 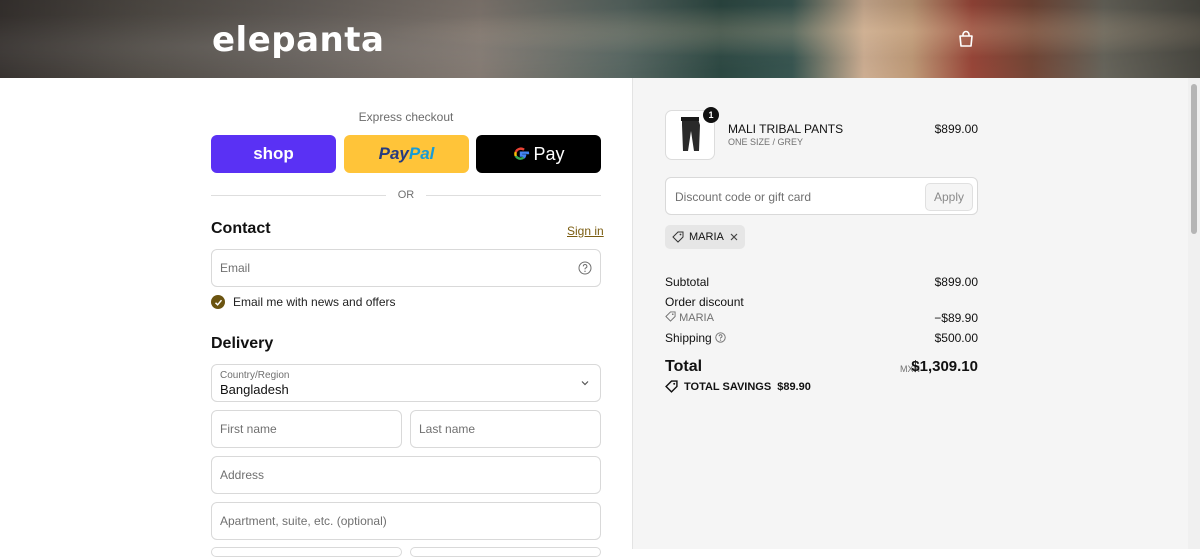 I want to click on last-name-field: Last name, so click(x=505, y=429).